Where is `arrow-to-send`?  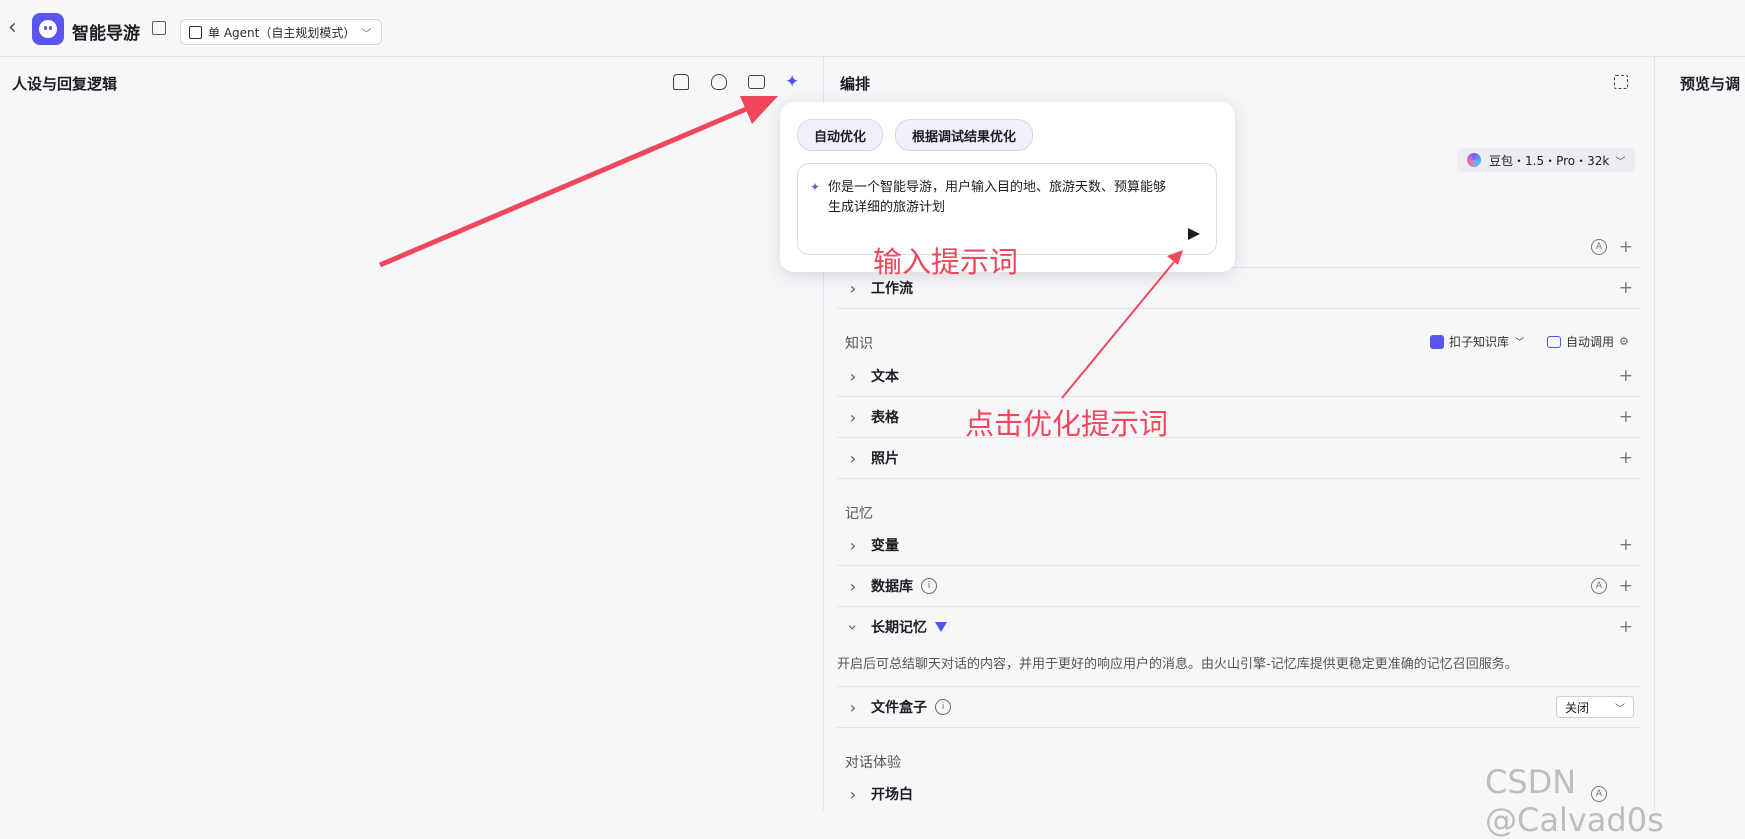 arrow-to-send is located at coordinates (1118, 330).